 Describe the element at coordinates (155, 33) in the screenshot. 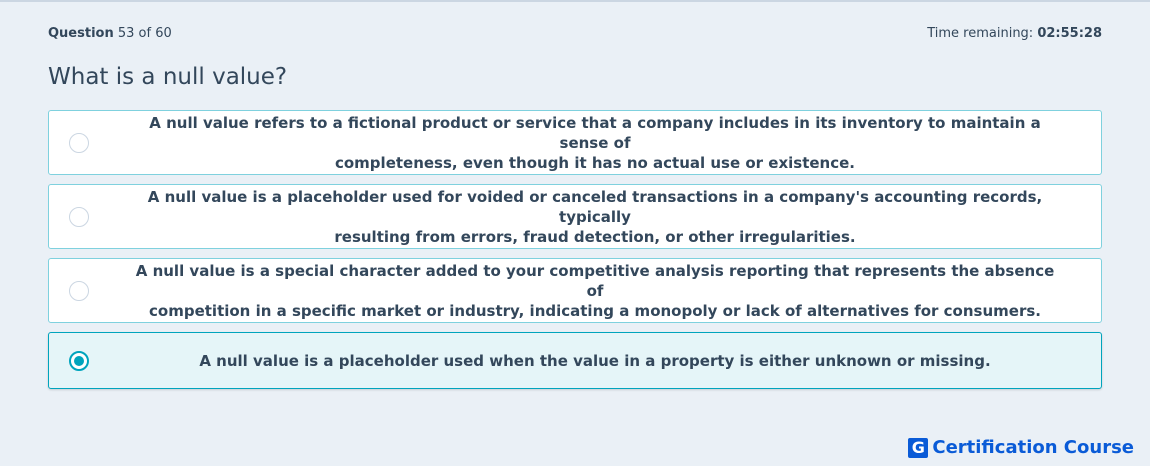

I see `question-total: of 60` at that location.